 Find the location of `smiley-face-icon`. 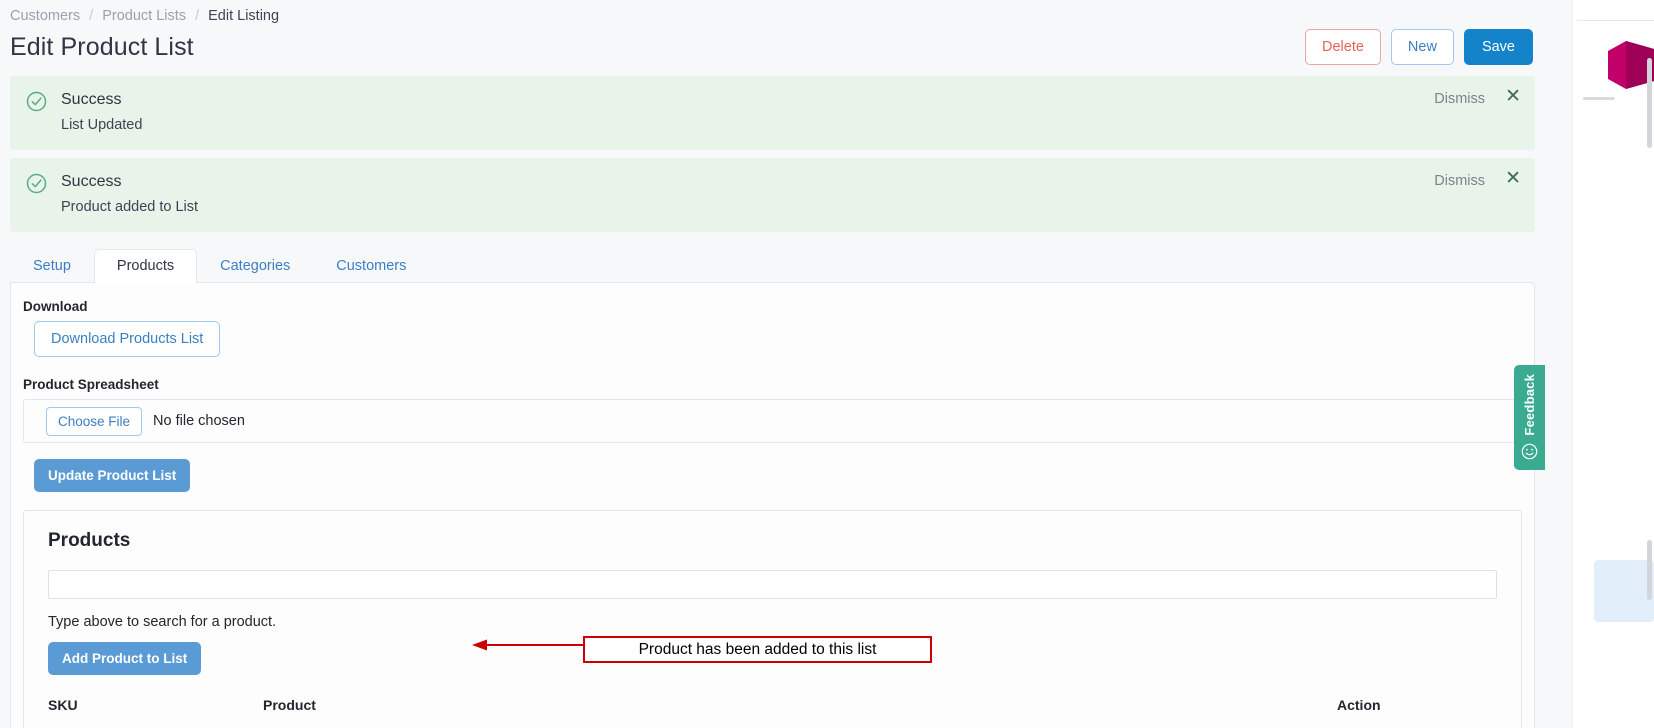

smiley-face-icon is located at coordinates (1529, 454).